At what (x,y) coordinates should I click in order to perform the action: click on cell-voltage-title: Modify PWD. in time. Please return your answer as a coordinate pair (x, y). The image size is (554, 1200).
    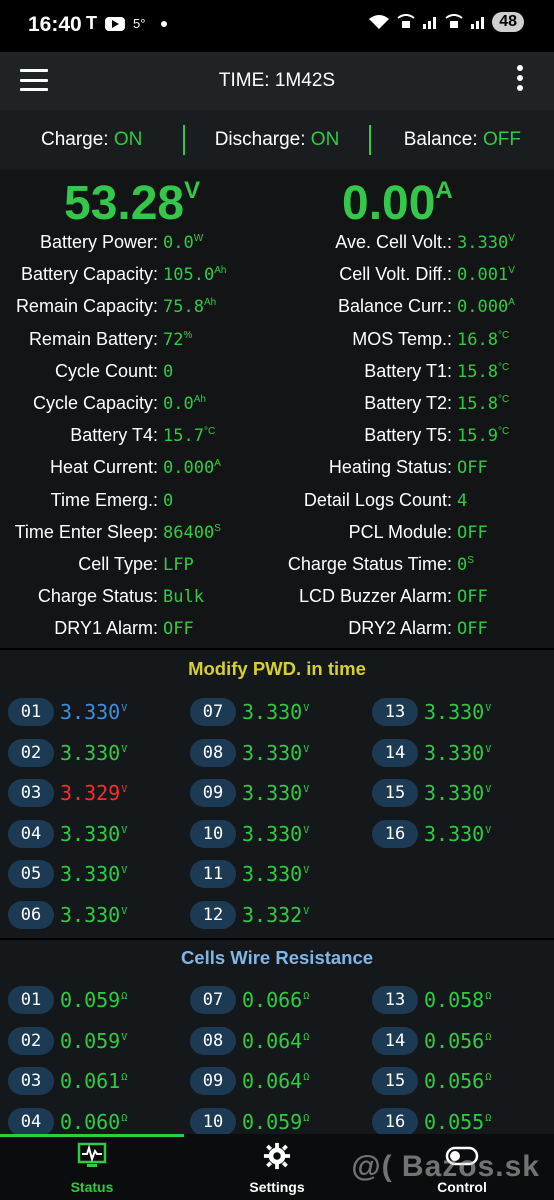
    Looking at the image, I should click on (277, 669).